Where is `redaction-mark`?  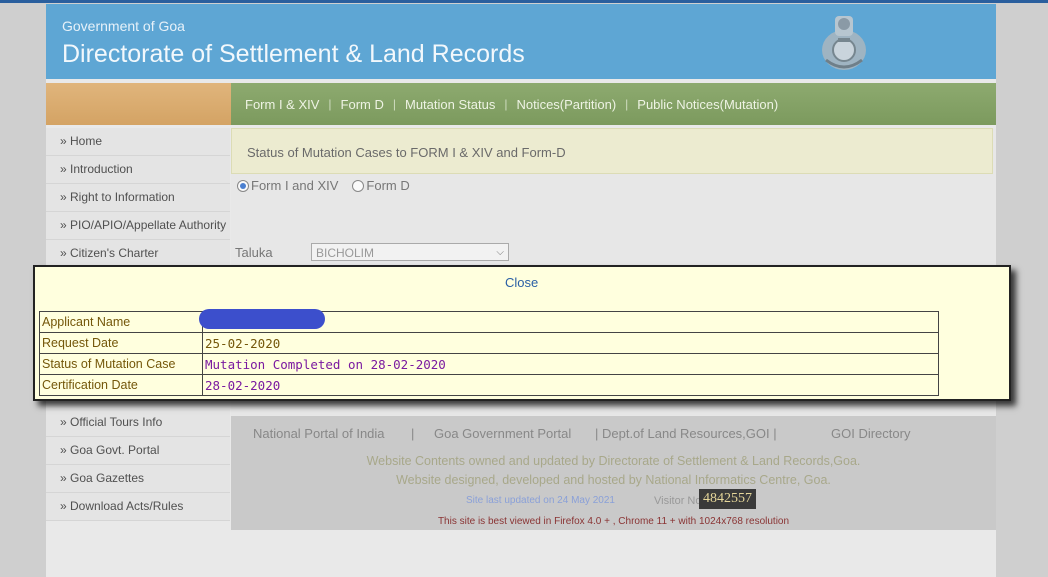 redaction-mark is located at coordinates (262, 319).